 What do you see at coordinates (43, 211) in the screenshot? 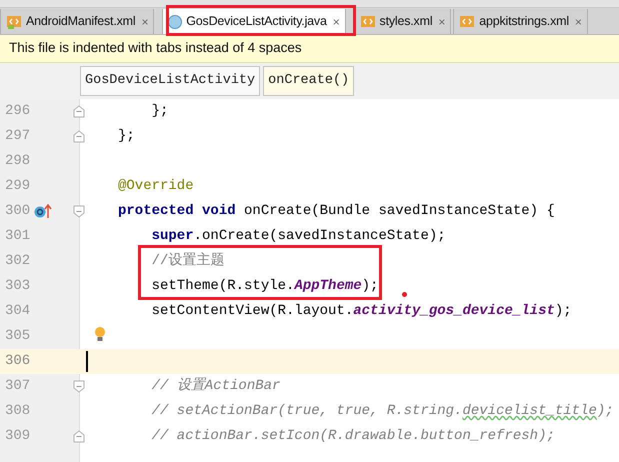
I see `override-method-icon` at bounding box center [43, 211].